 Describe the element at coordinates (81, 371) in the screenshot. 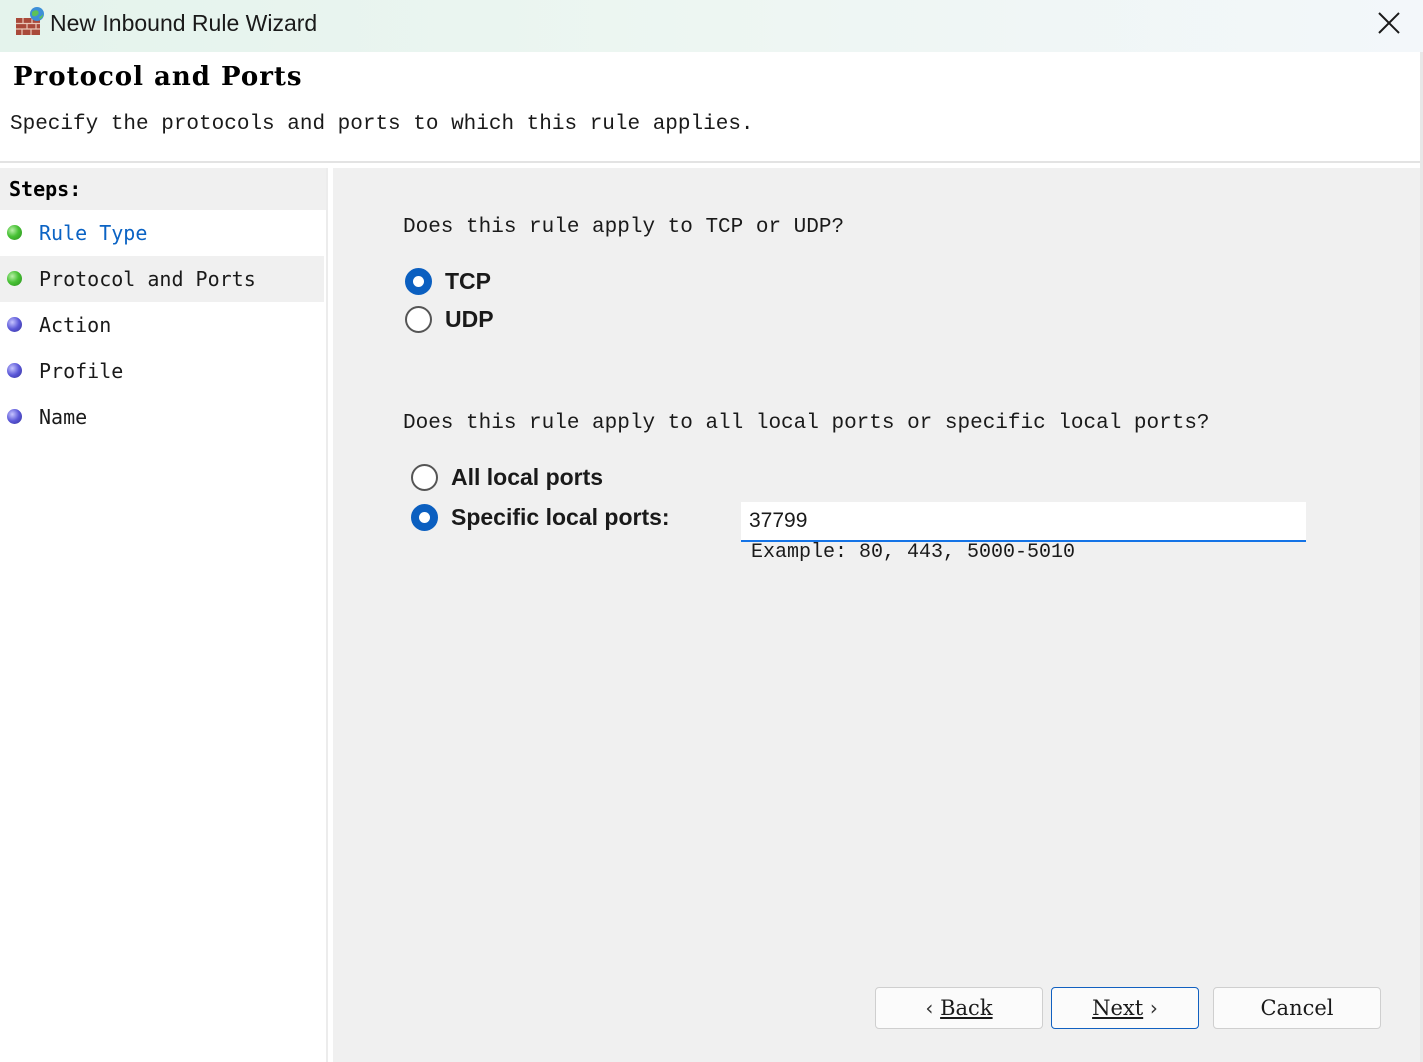

I see `step-label: Profile` at that location.